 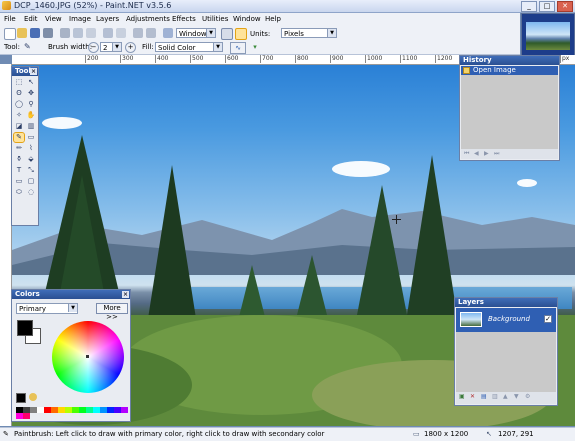 What do you see at coordinates (247, 19) in the screenshot?
I see `menu-window: Window` at bounding box center [247, 19].